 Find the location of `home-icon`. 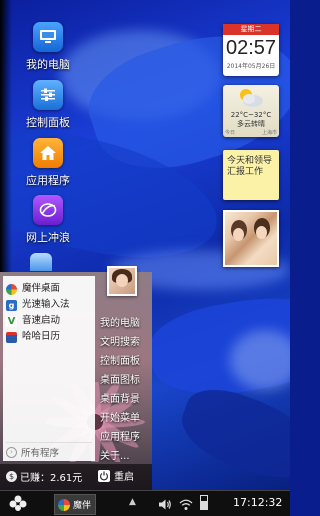

home-icon is located at coordinates (48, 153).